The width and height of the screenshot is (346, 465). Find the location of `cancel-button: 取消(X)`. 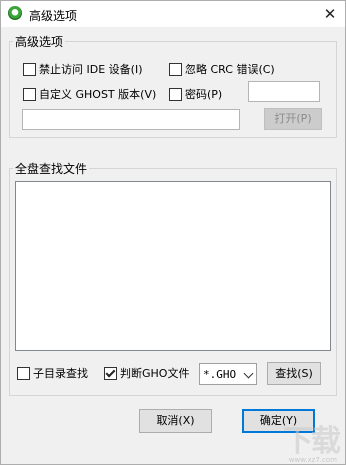

cancel-button: 取消(X) is located at coordinates (175, 421).